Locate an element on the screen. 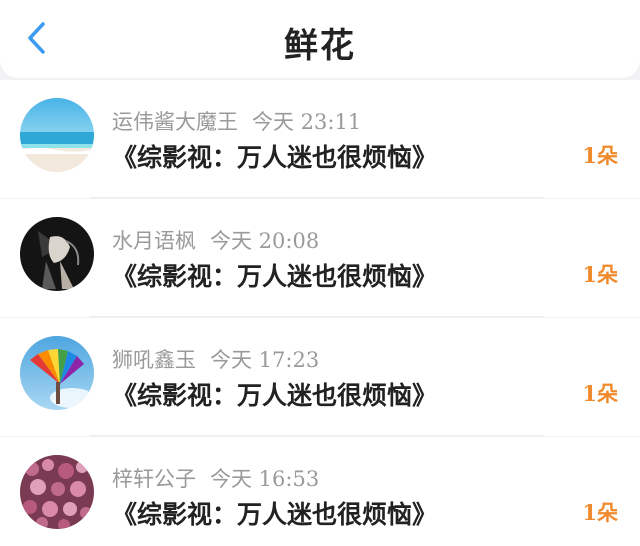 The image size is (640, 546). username: 水月语枫 is located at coordinates (154, 241).